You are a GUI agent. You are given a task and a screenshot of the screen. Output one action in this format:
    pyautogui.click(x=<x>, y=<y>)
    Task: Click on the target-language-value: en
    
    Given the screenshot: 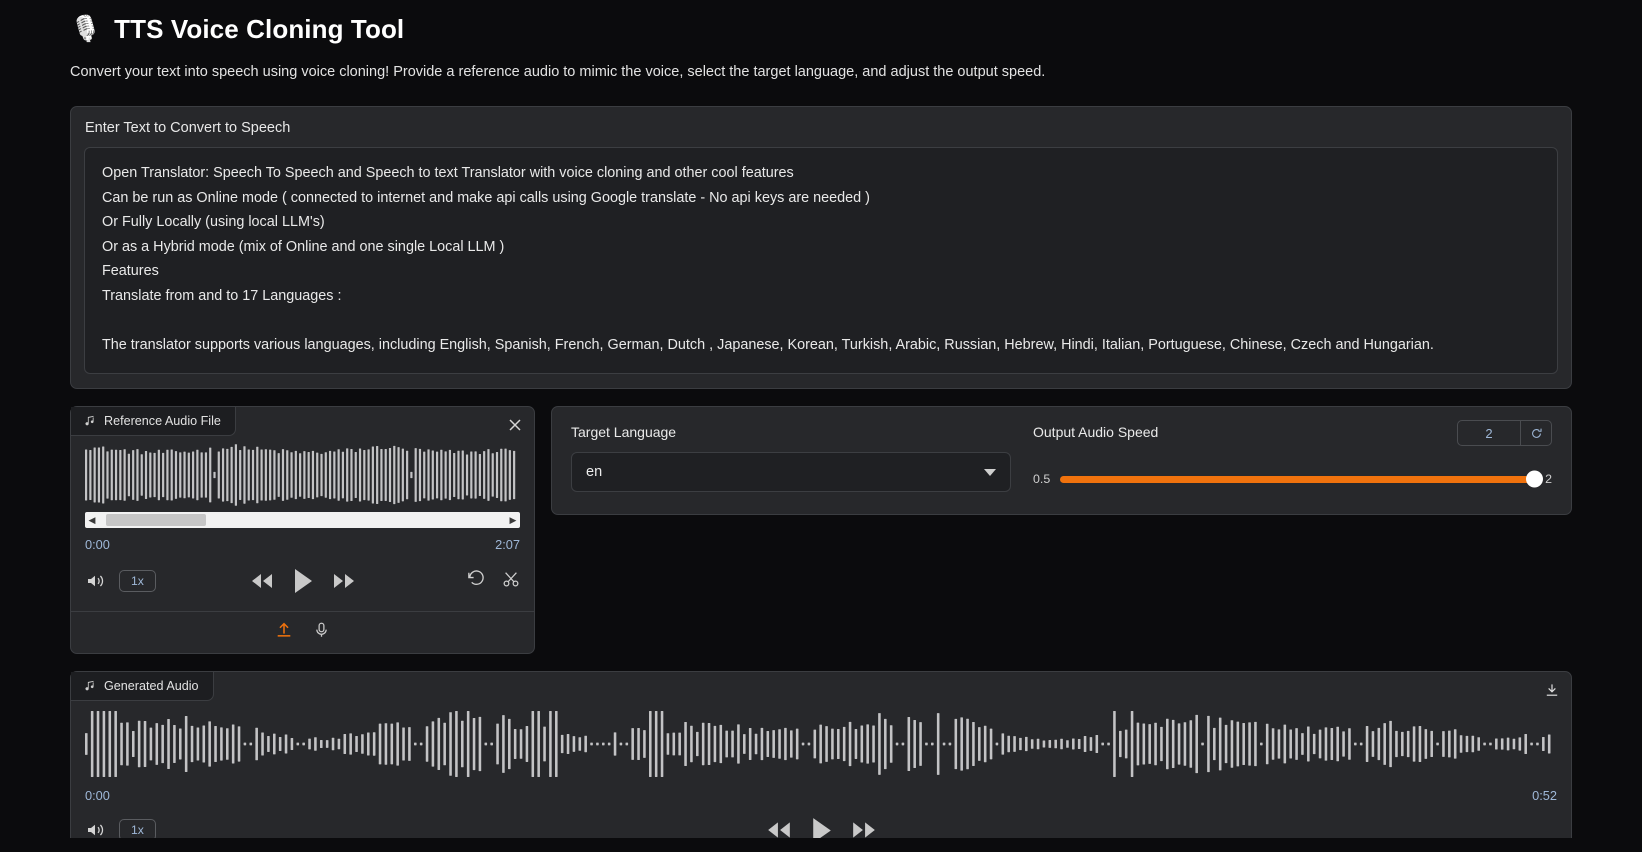 What is the action you would take?
    pyautogui.click(x=594, y=472)
    